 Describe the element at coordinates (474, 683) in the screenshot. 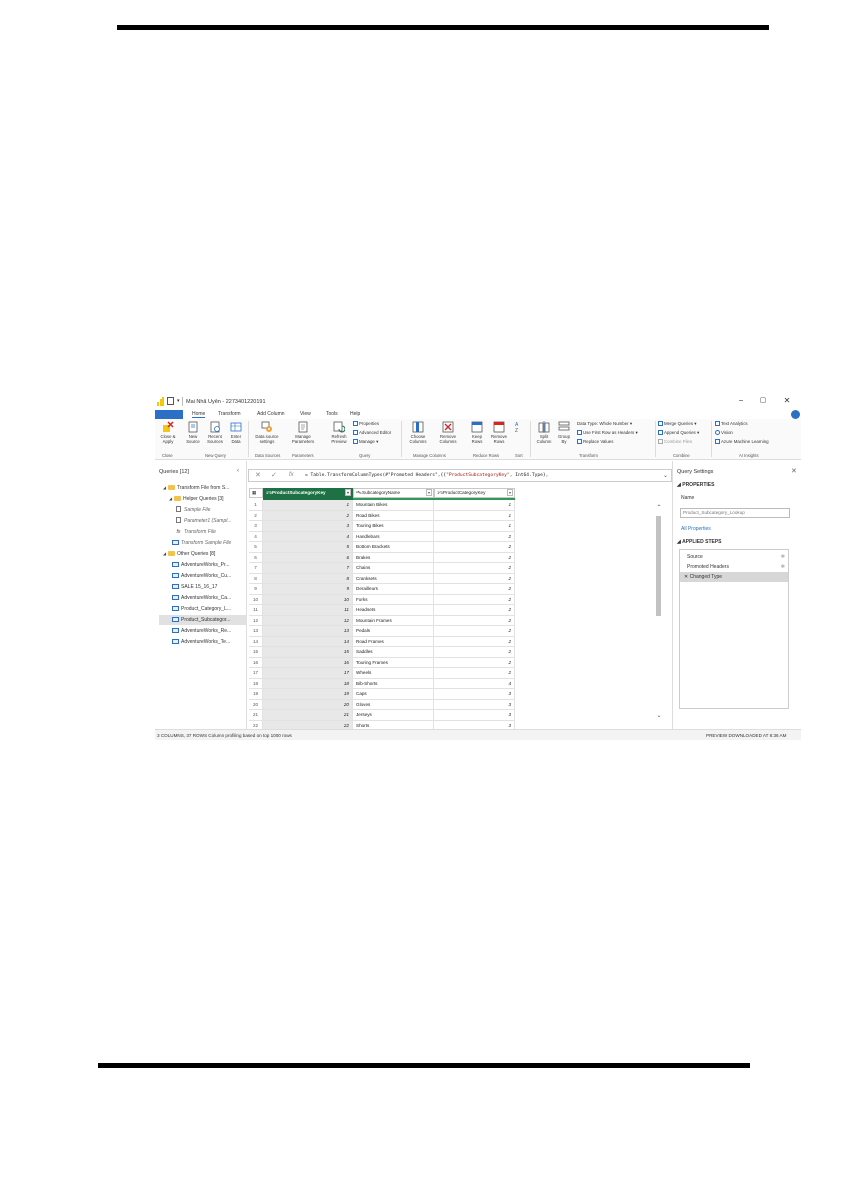

I see `cell-category-key: 4` at that location.